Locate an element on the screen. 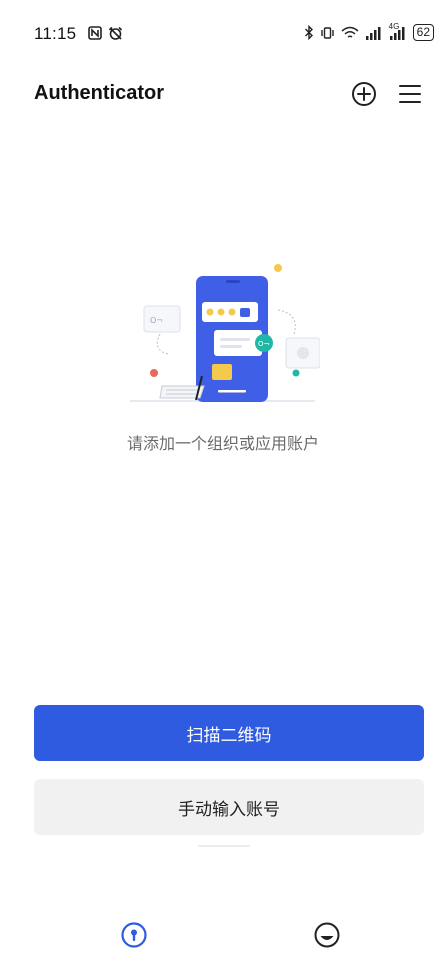  status-bar: 11:15 4G 62 is located at coordinates (223, 35).